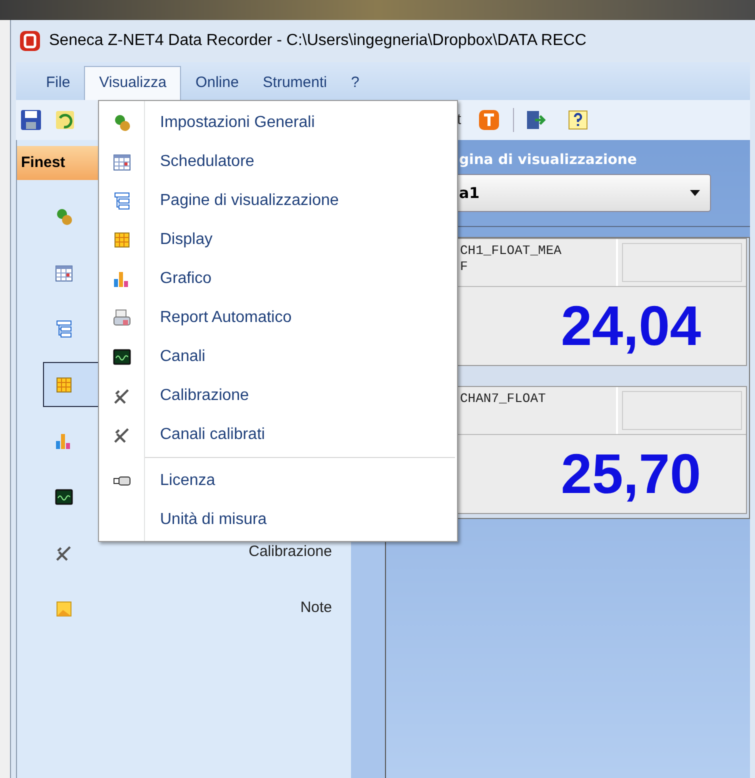 Image resolution: width=755 pixels, height=778 pixels. Describe the element at coordinates (548, 160) in the screenshot. I see `section-title: gina di visualizzazione` at that location.